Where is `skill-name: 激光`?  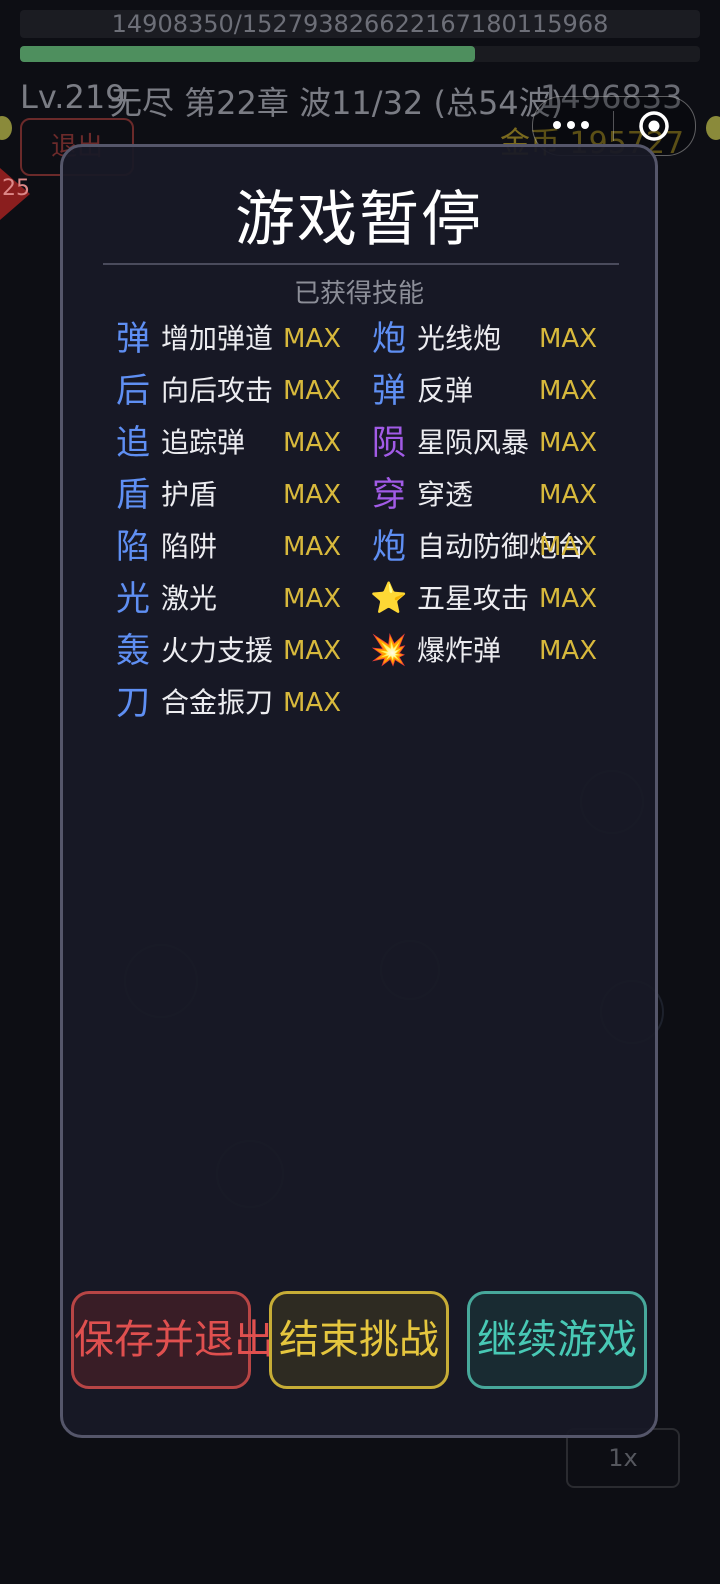 skill-name: 激光 is located at coordinates (189, 598).